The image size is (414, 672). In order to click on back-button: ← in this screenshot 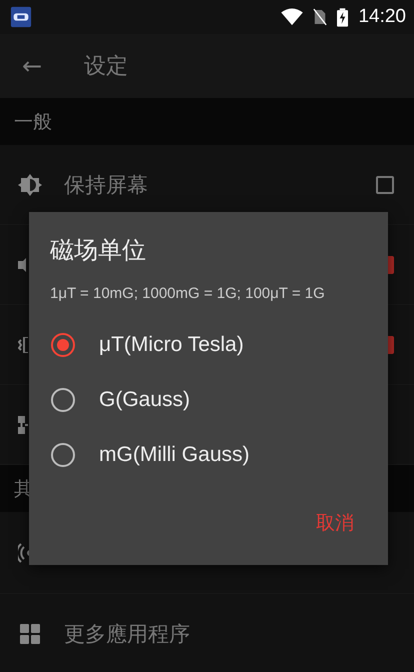, I will do `click(32, 66)`.